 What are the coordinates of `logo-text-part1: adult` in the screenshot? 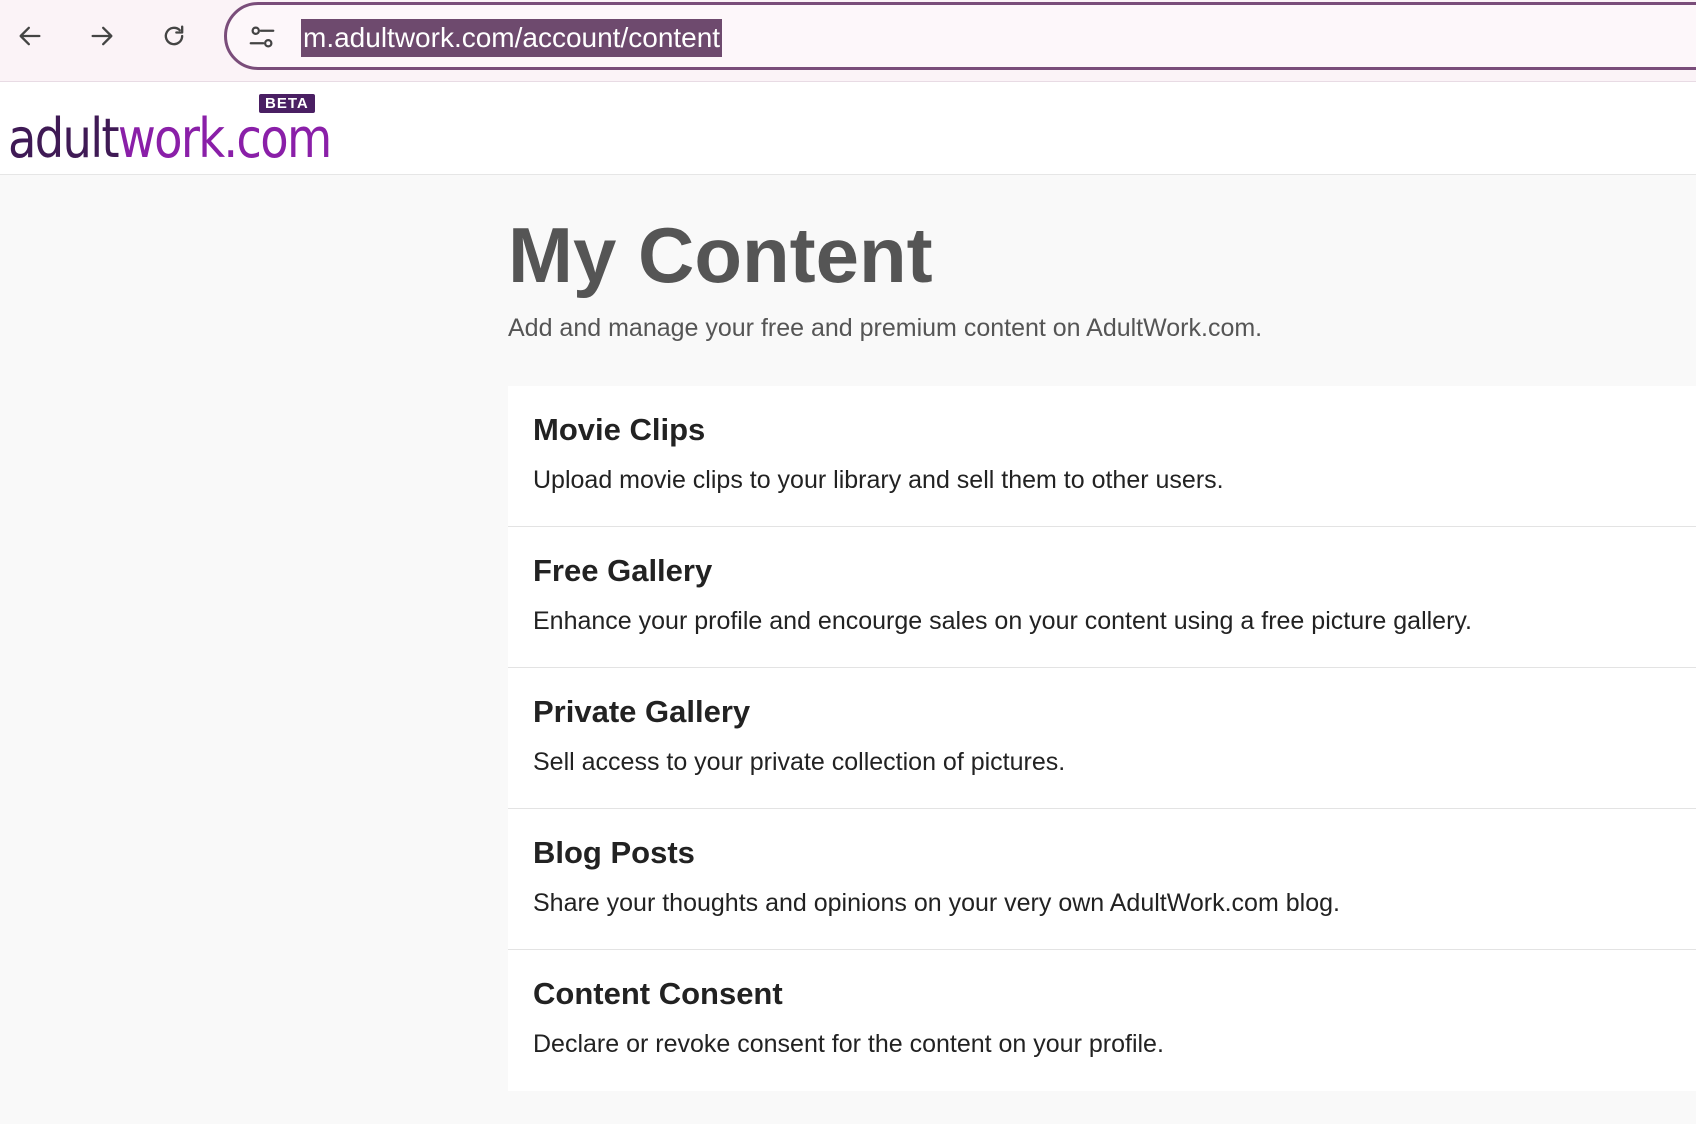 It's located at (64, 138).